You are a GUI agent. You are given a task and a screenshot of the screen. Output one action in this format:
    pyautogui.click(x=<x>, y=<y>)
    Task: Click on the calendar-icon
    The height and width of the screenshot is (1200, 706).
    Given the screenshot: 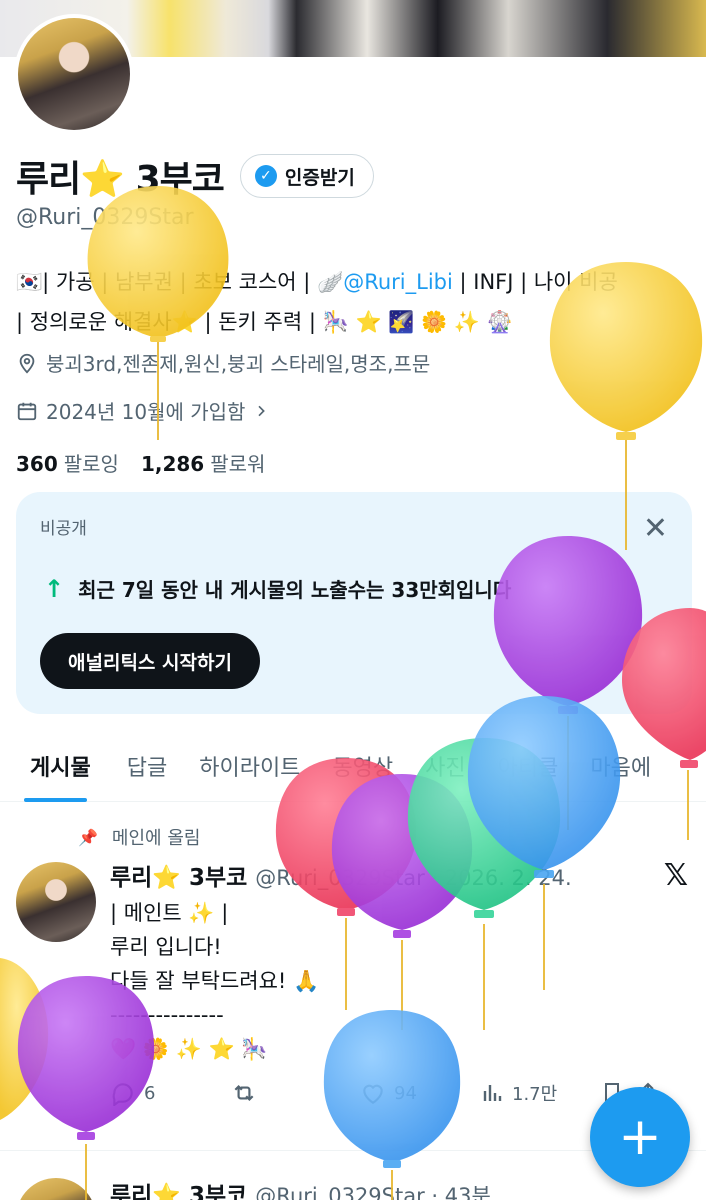 What is the action you would take?
    pyautogui.click(x=27, y=411)
    